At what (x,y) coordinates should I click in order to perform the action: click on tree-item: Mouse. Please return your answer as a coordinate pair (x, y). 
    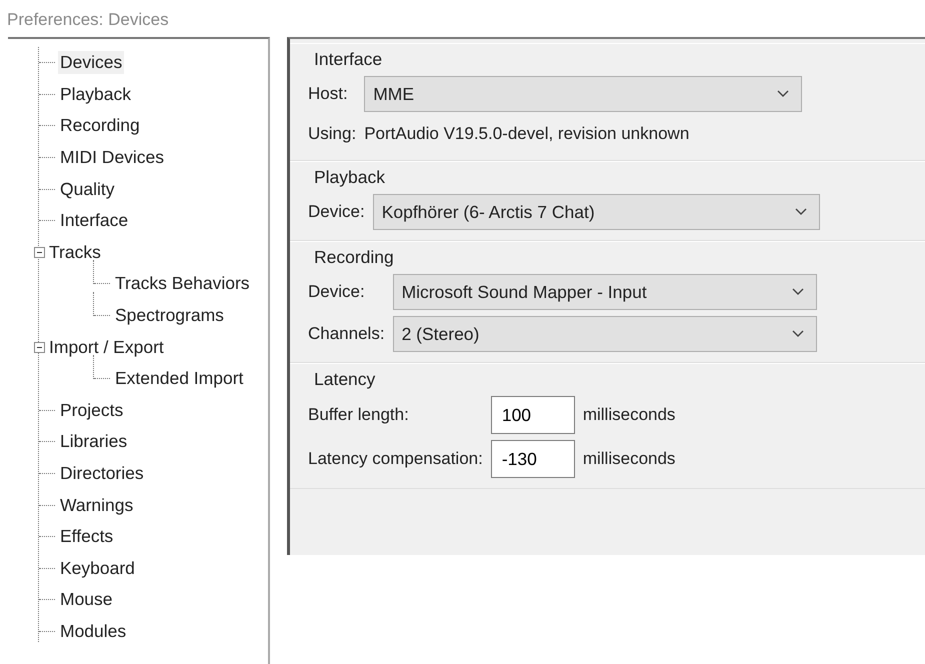
    Looking at the image, I should click on (86, 600).